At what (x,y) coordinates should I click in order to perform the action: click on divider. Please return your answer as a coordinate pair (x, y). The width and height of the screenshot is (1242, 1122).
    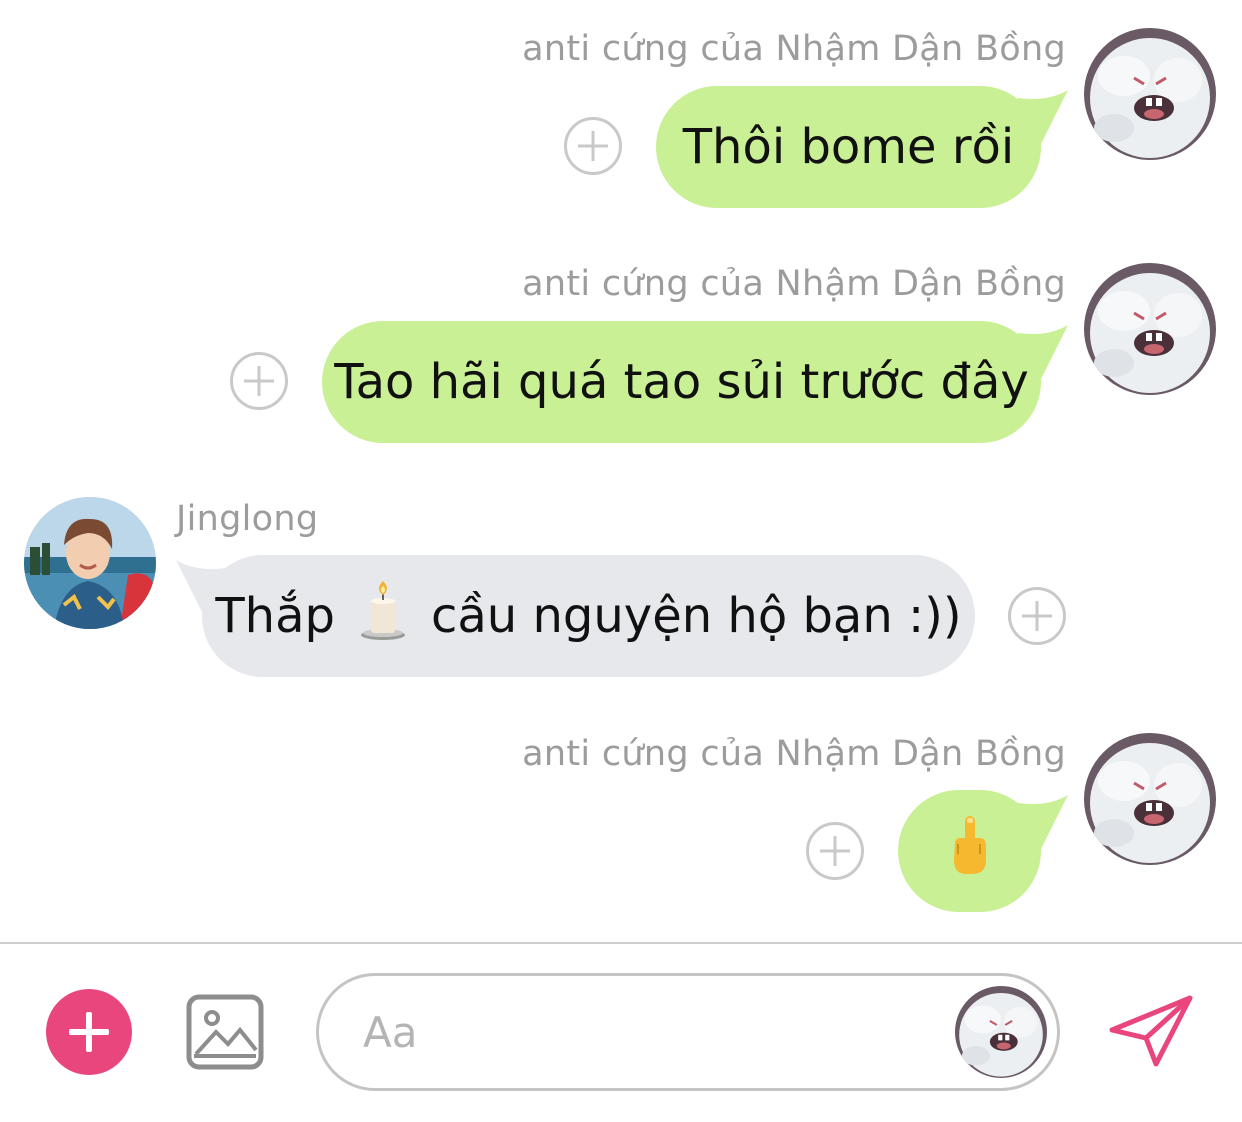
    Looking at the image, I should click on (621, 943).